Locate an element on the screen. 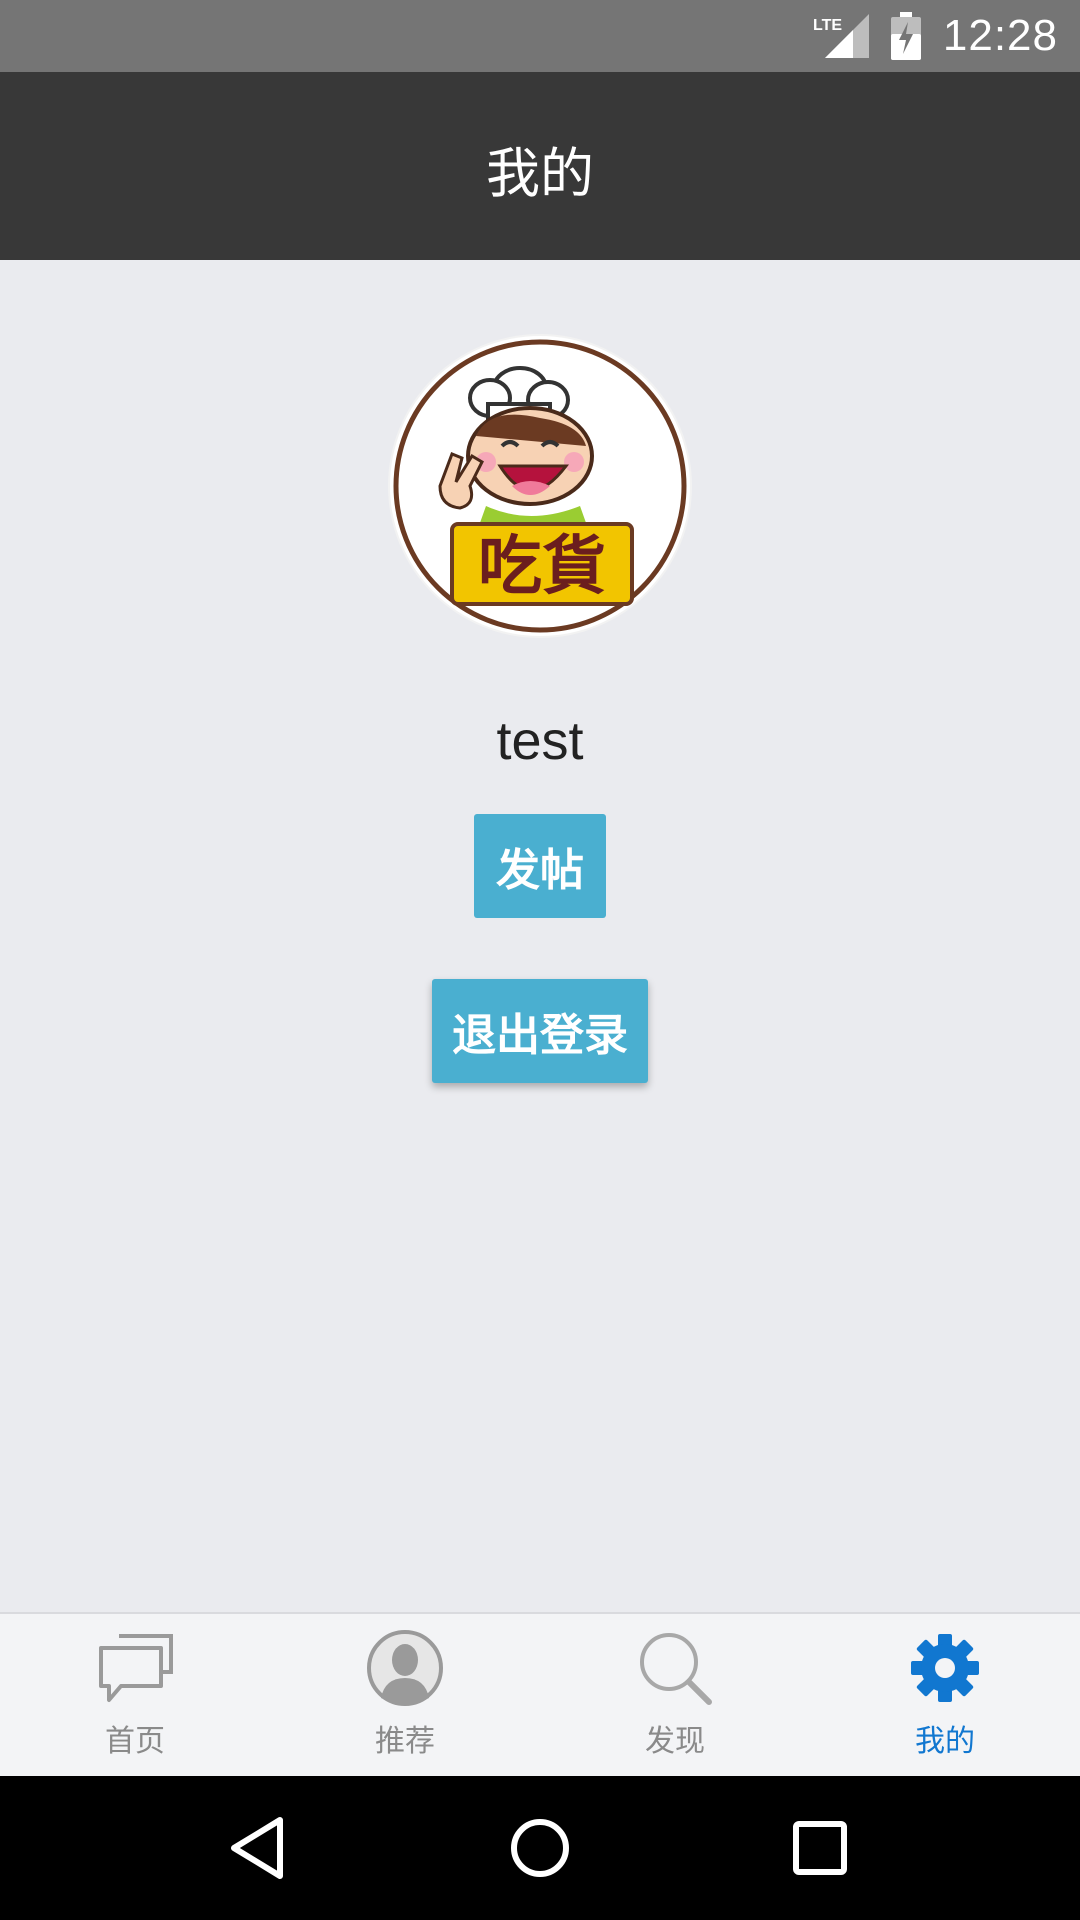 The width and height of the screenshot is (1080, 1920). battery-icon is located at coordinates (905, 36).